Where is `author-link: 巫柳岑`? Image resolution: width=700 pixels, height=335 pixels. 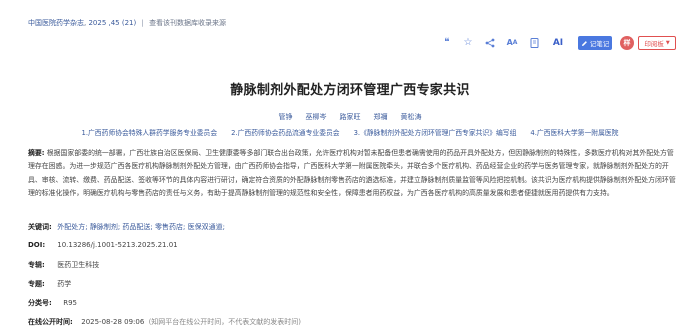
author-link: 巫柳岑 is located at coordinates (316, 117).